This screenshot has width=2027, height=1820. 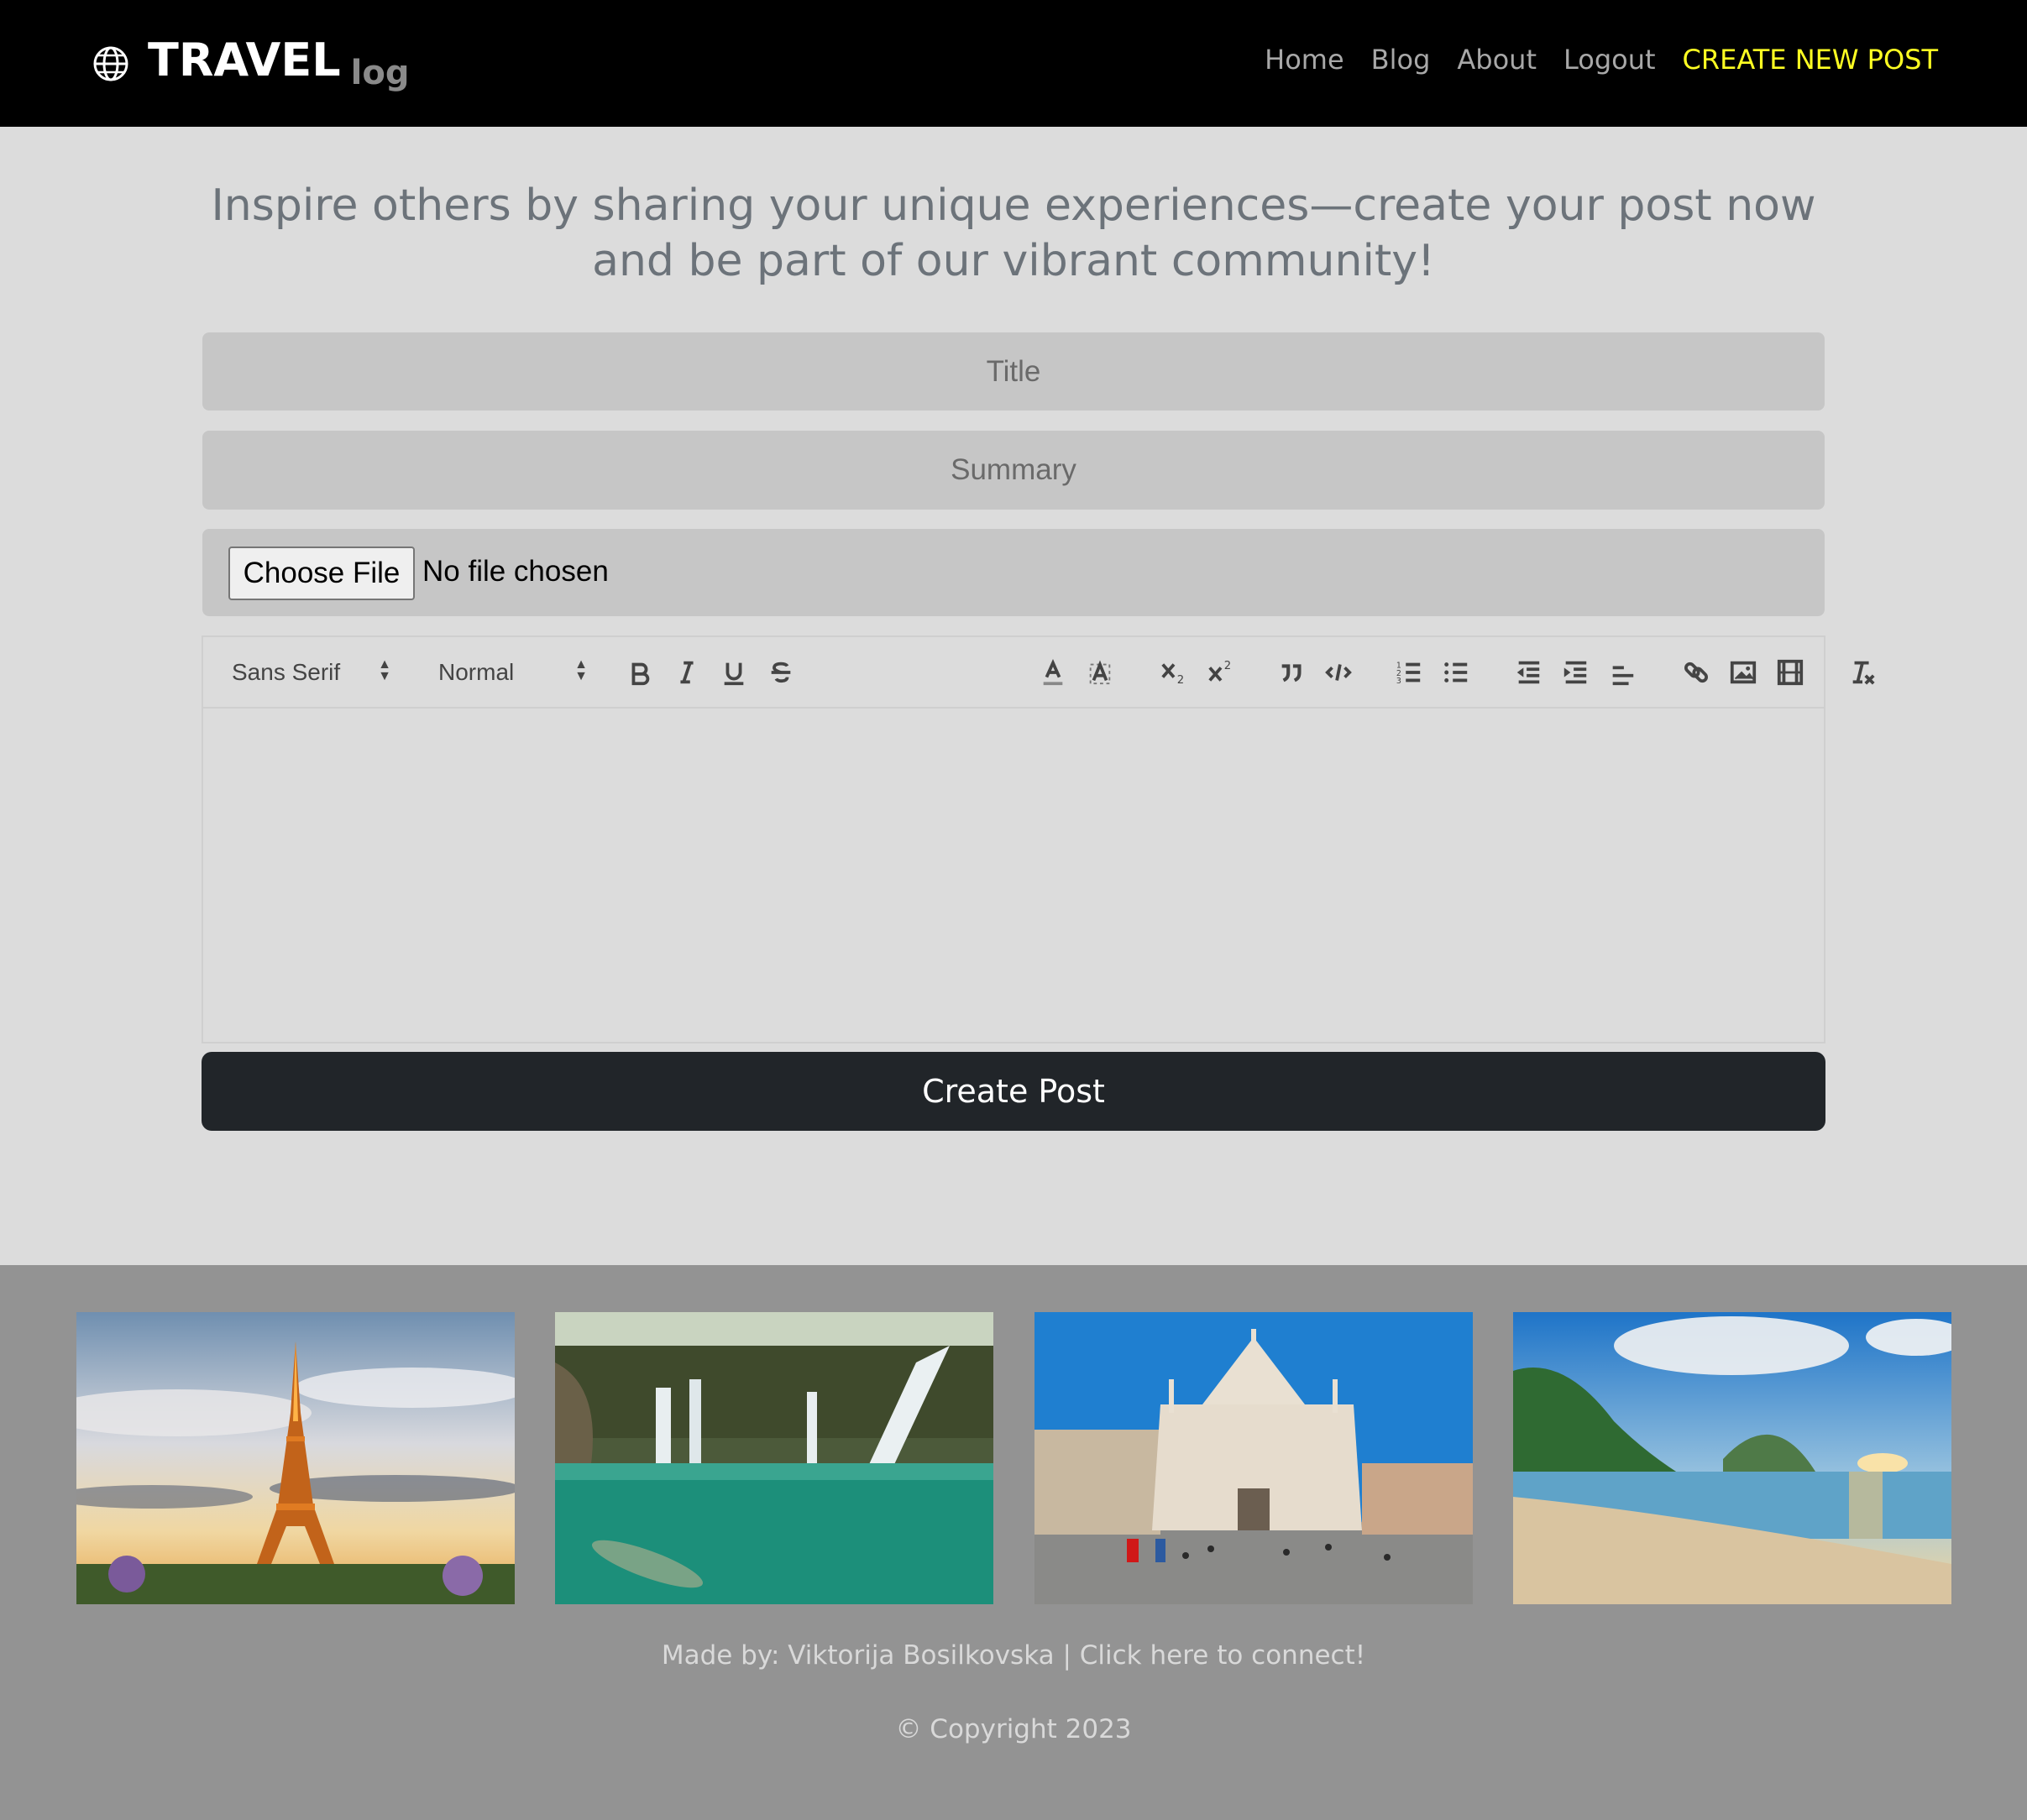 What do you see at coordinates (733, 672) in the screenshot?
I see `underline-icon` at bounding box center [733, 672].